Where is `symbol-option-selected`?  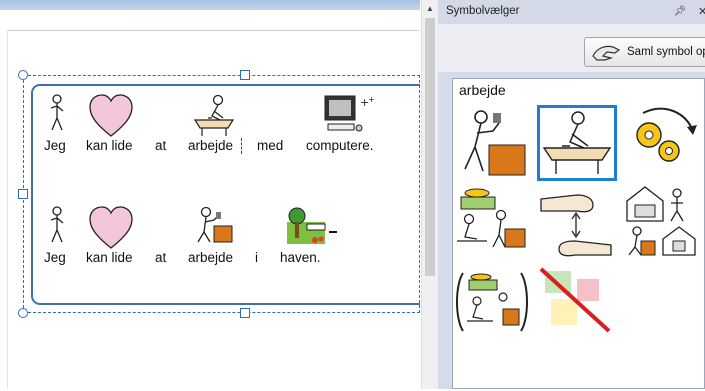
symbol-option-selected is located at coordinates (577, 143).